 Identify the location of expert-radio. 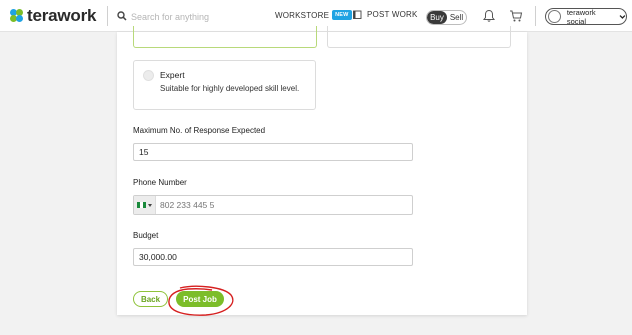
(148, 75).